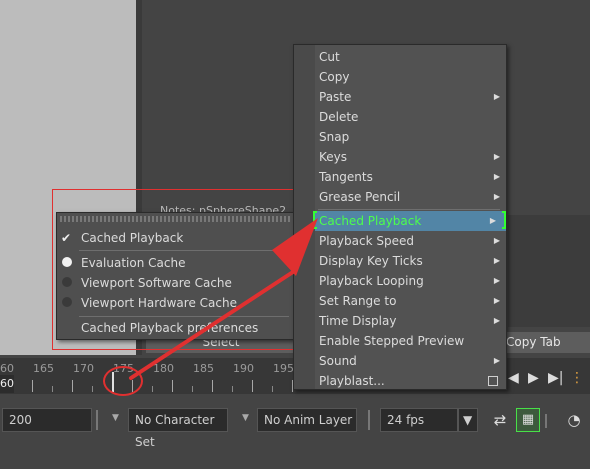 The image size is (590, 469). Describe the element at coordinates (410, 157) in the screenshot. I see `menu-item-keys: Keys ▶` at that location.